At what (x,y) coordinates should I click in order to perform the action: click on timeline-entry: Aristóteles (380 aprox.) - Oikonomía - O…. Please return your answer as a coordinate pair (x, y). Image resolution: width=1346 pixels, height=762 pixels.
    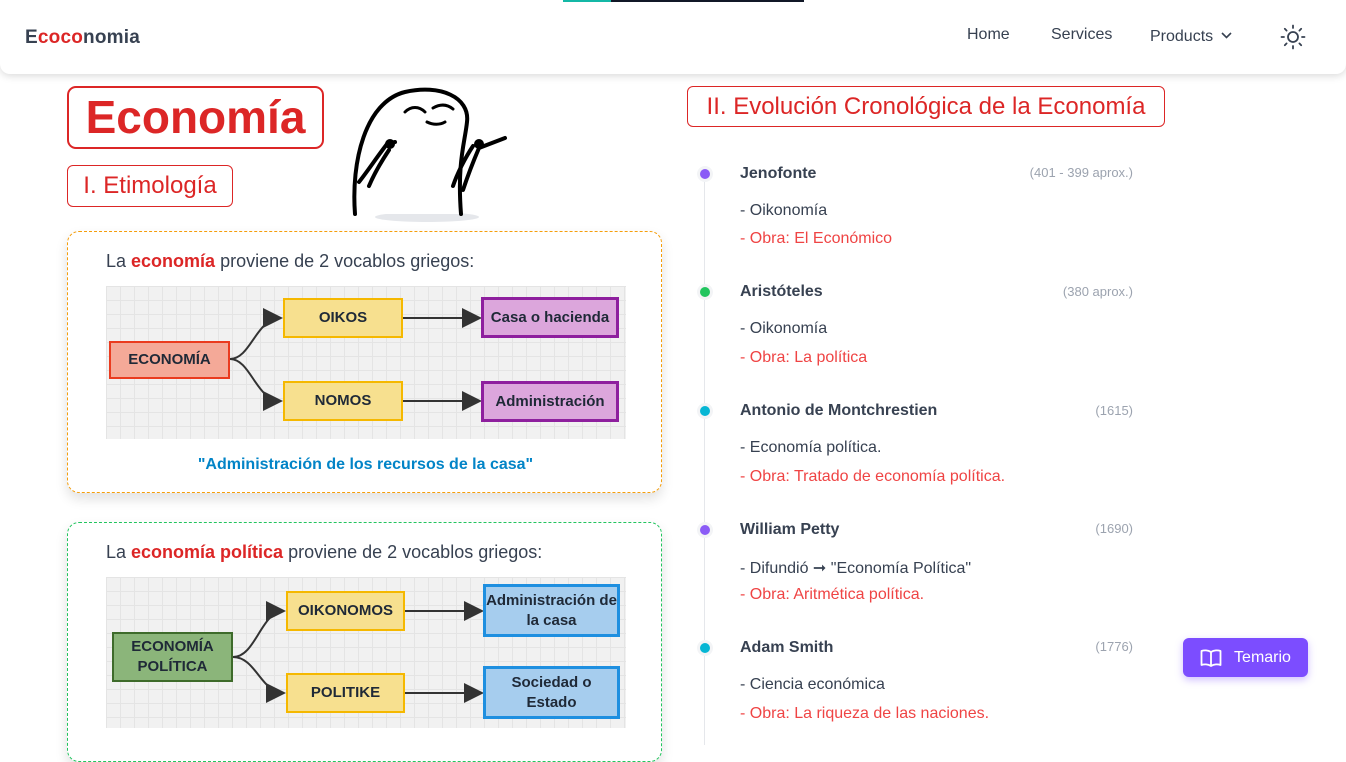
    Looking at the image, I should click on (673, 333).